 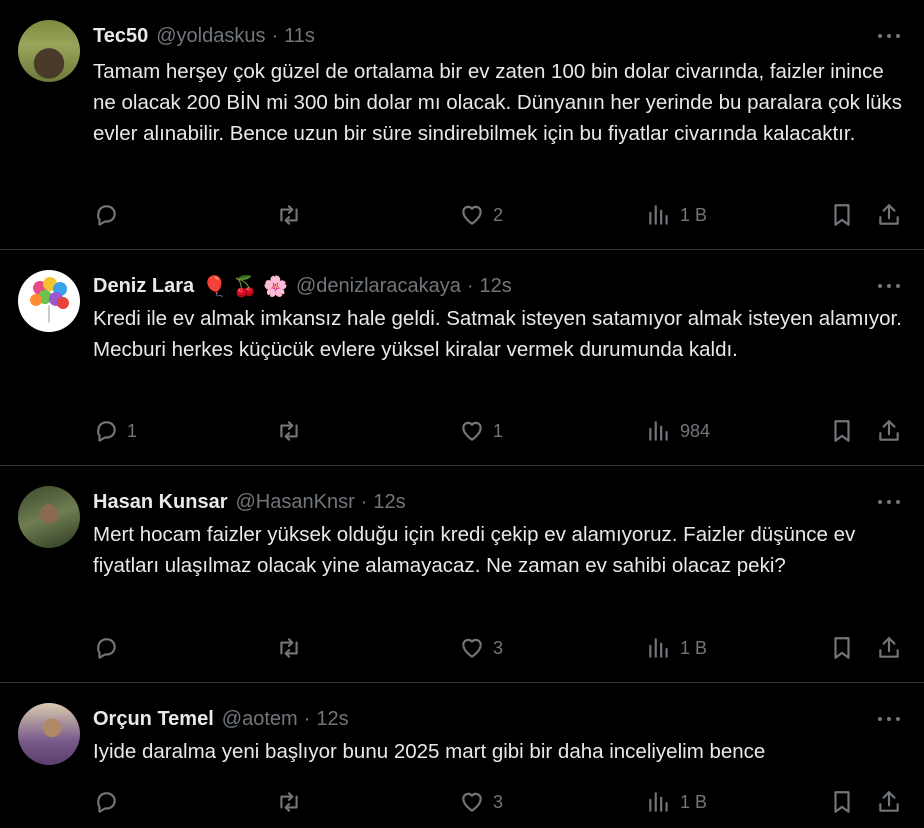 I want to click on like-count: 1, so click(x=498, y=430).